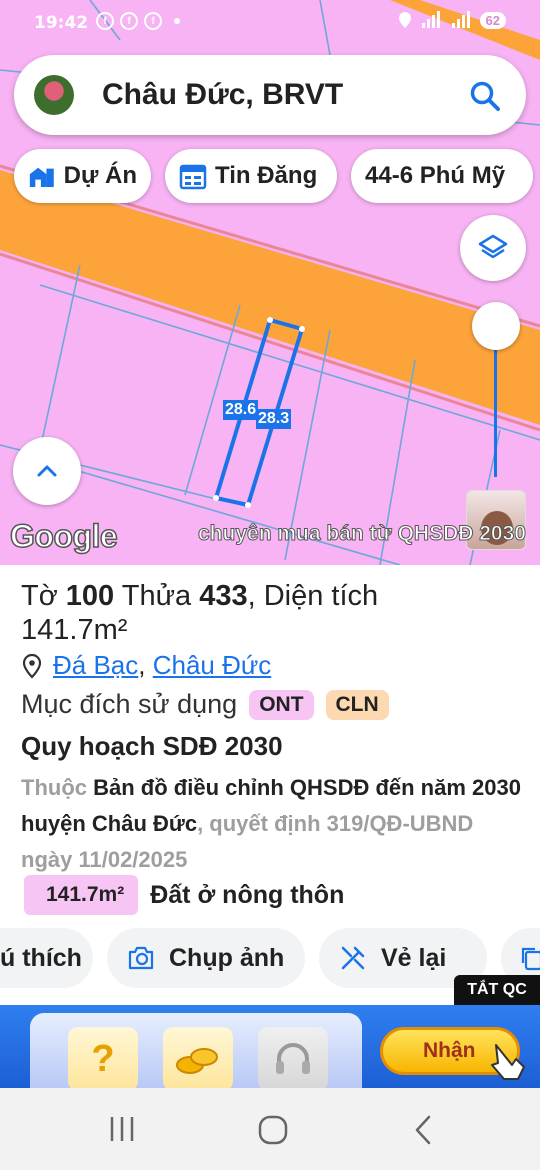 Image resolution: width=540 pixels, height=1170 pixels. I want to click on chip-projects: Dự Án, so click(82, 176).